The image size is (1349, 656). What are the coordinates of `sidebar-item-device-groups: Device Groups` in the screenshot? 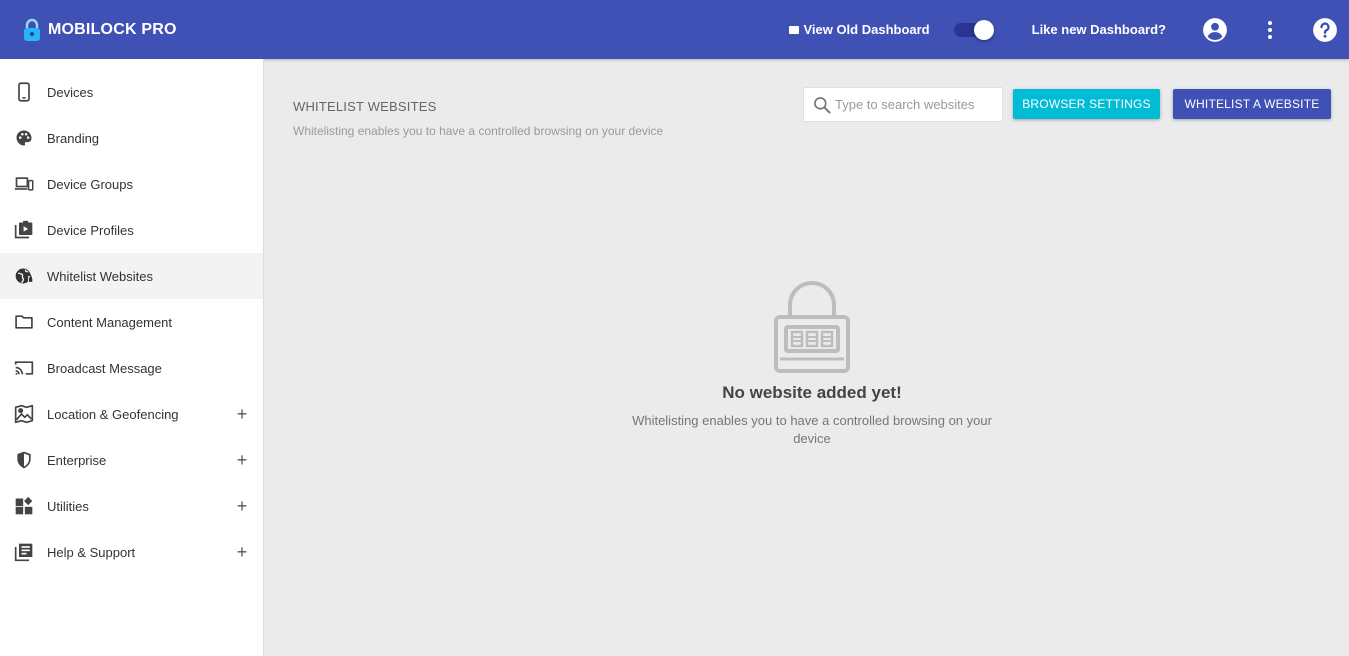 It's located at (131, 184).